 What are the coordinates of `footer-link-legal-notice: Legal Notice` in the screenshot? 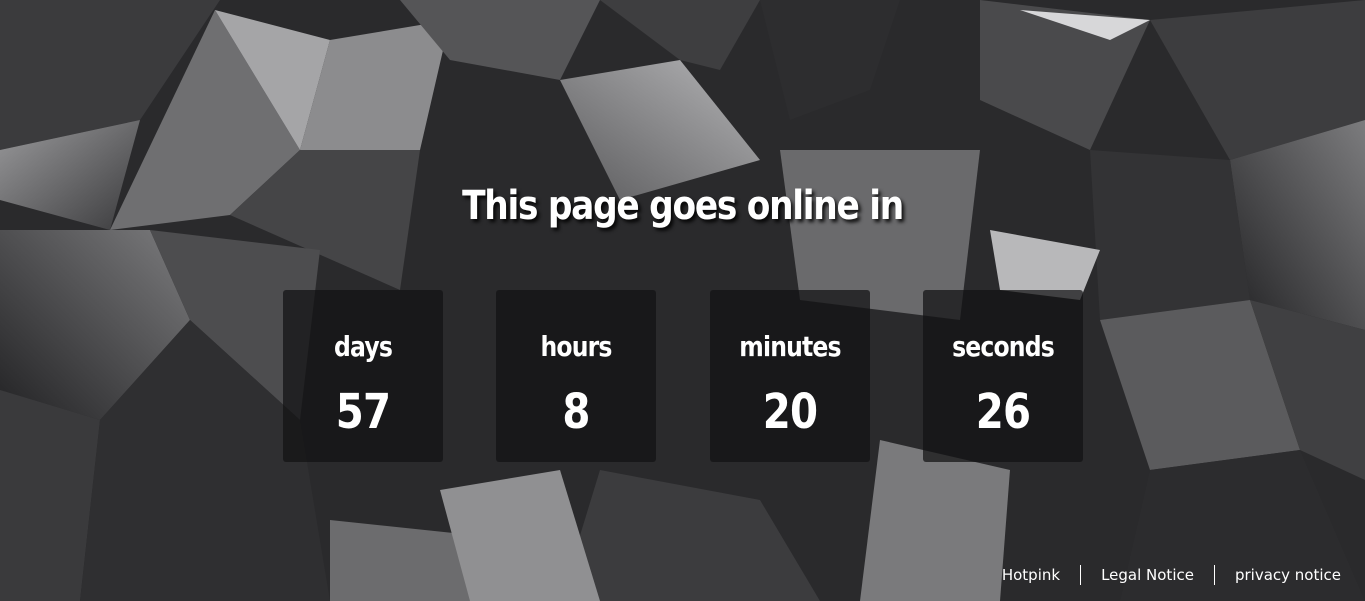 It's located at (1147, 575).